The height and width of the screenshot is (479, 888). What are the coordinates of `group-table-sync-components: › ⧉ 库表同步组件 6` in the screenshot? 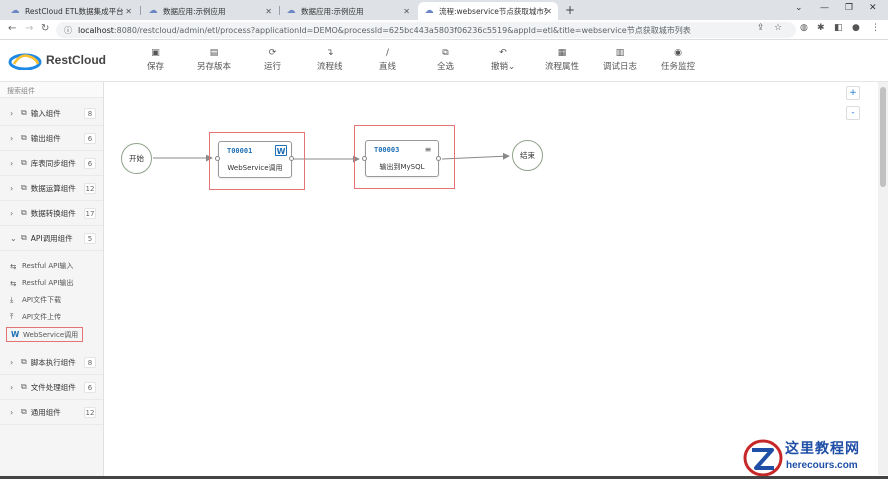 It's located at (51, 163).